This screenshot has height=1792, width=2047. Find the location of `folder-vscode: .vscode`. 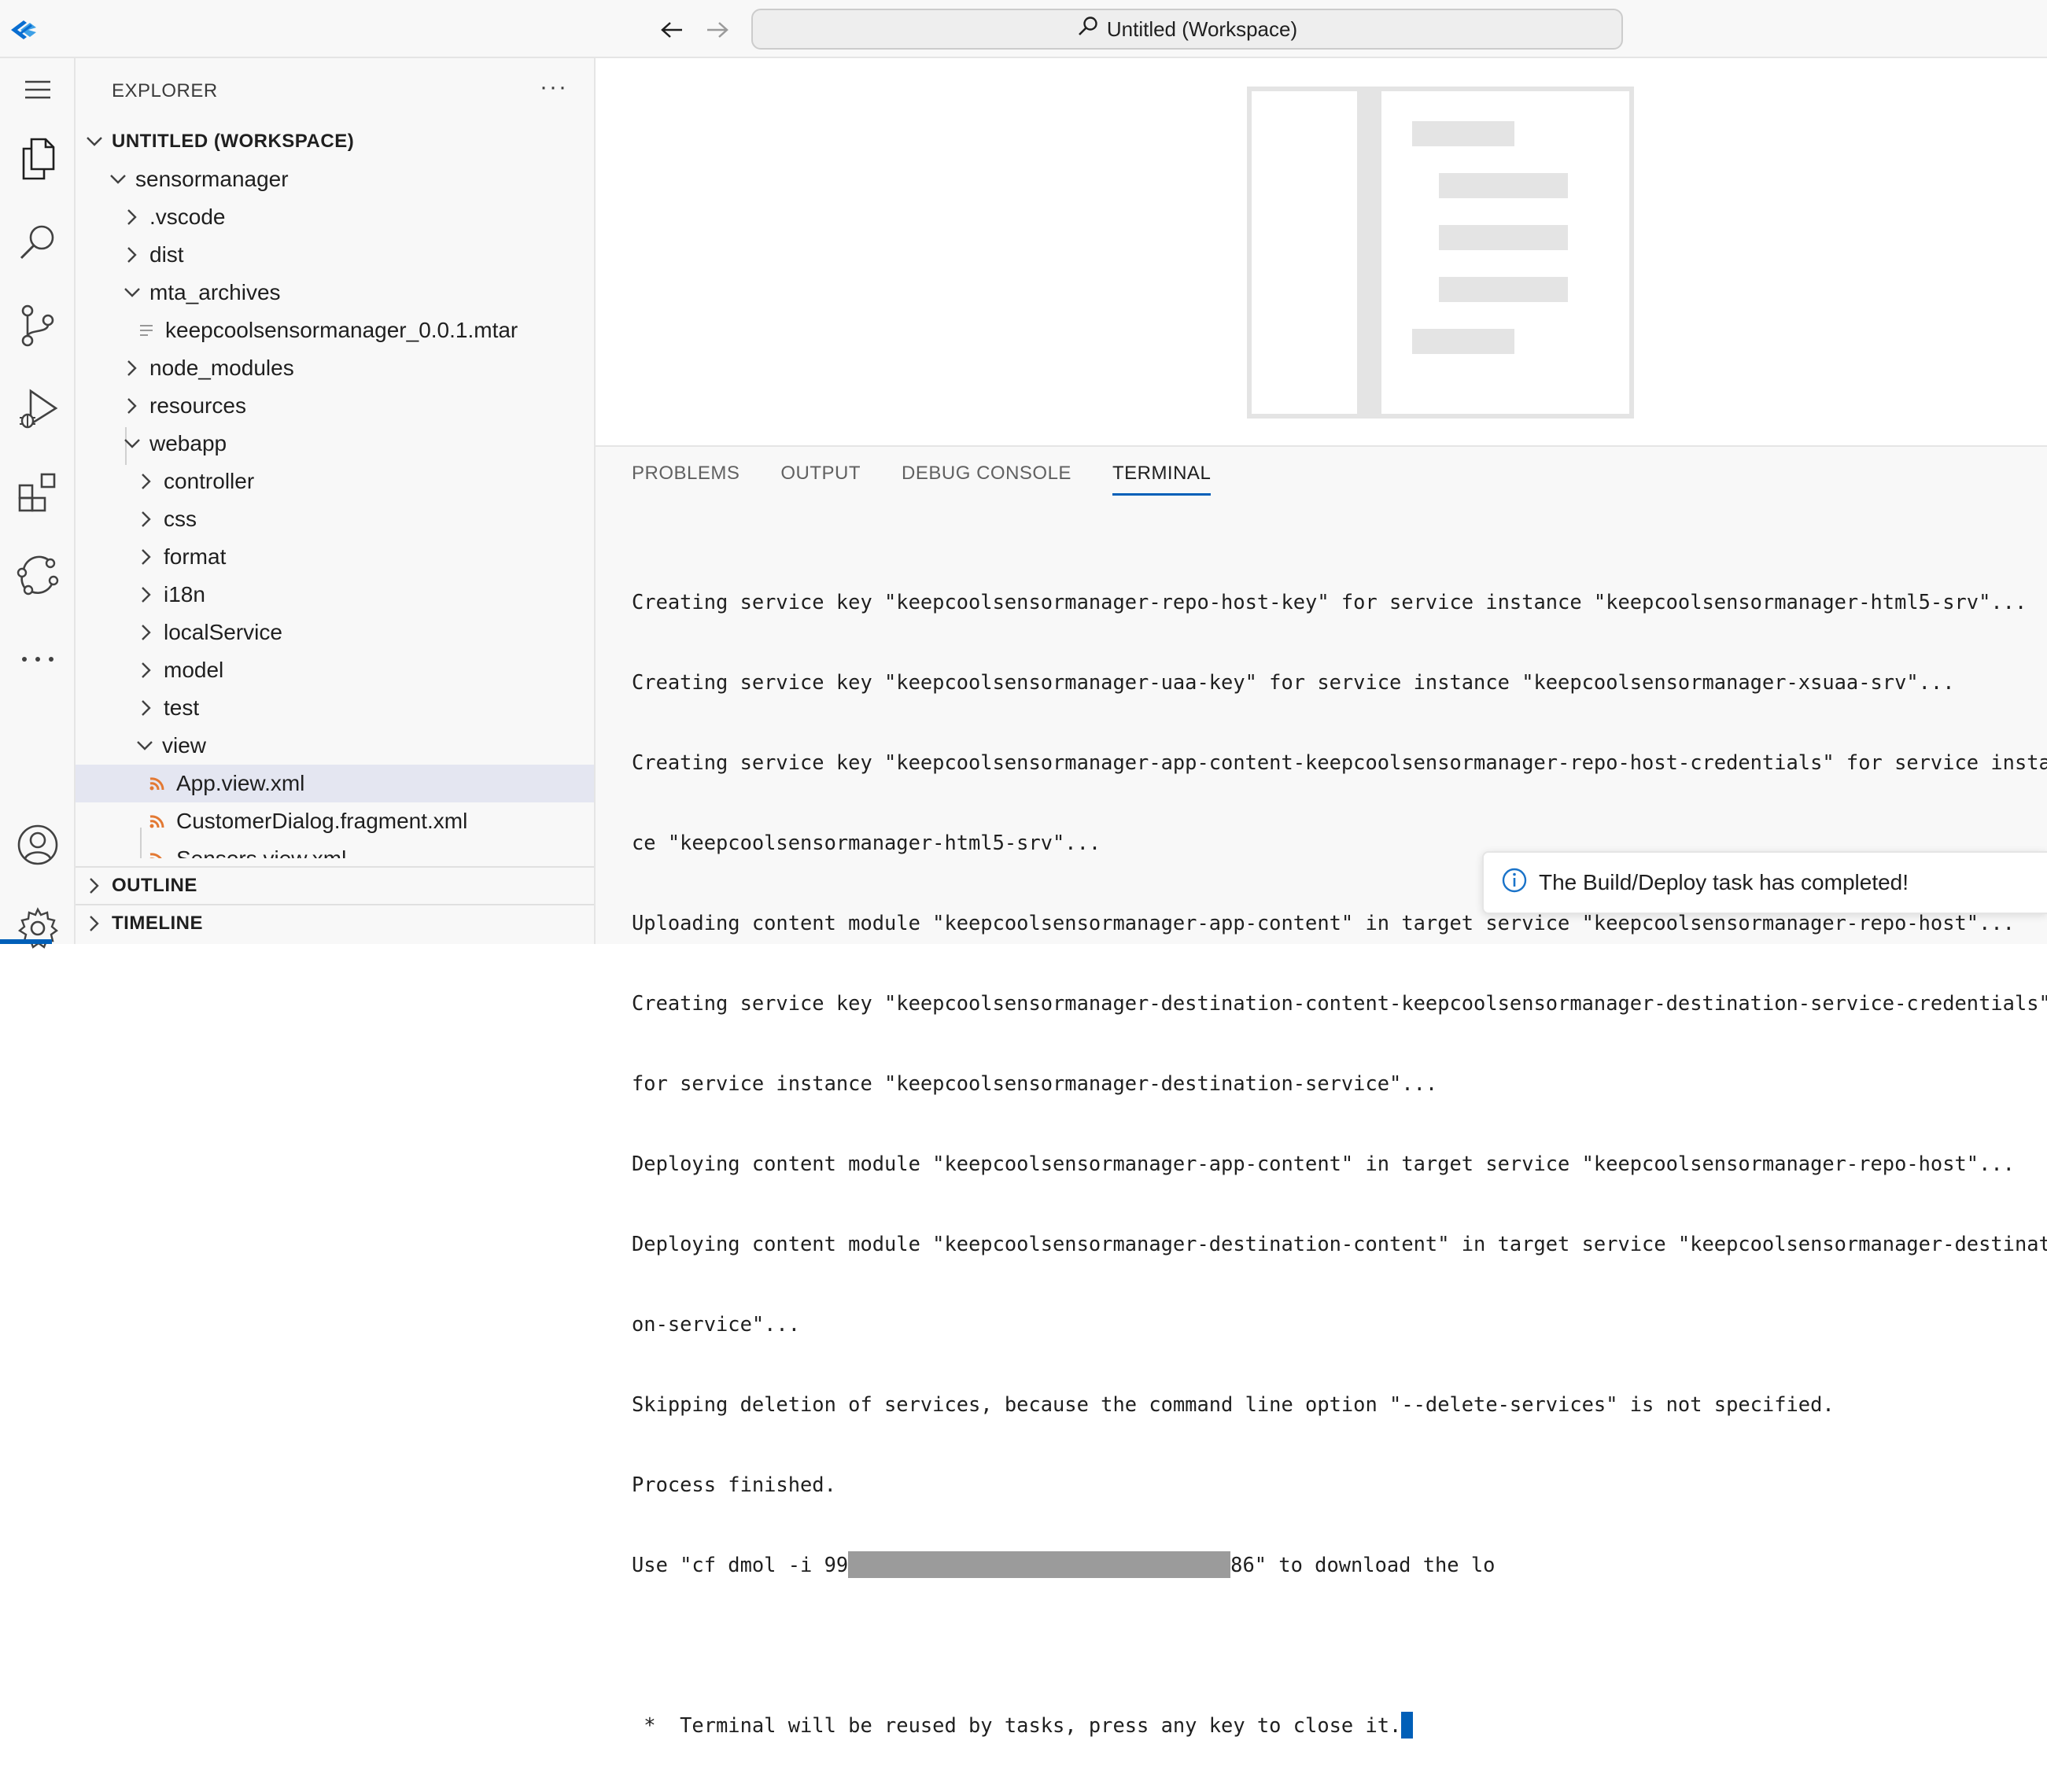

folder-vscode: .vscode is located at coordinates (335, 217).